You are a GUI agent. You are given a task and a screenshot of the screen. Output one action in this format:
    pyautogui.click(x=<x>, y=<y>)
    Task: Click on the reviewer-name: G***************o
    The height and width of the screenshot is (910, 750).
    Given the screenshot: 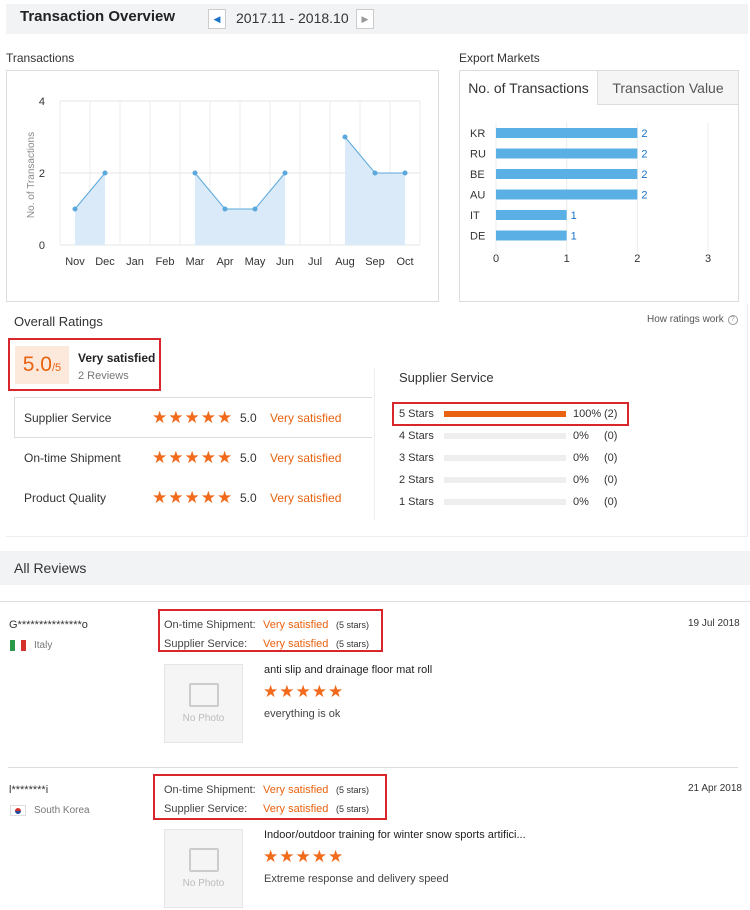 What is the action you would take?
    pyautogui.click(x=48, y=625)
    